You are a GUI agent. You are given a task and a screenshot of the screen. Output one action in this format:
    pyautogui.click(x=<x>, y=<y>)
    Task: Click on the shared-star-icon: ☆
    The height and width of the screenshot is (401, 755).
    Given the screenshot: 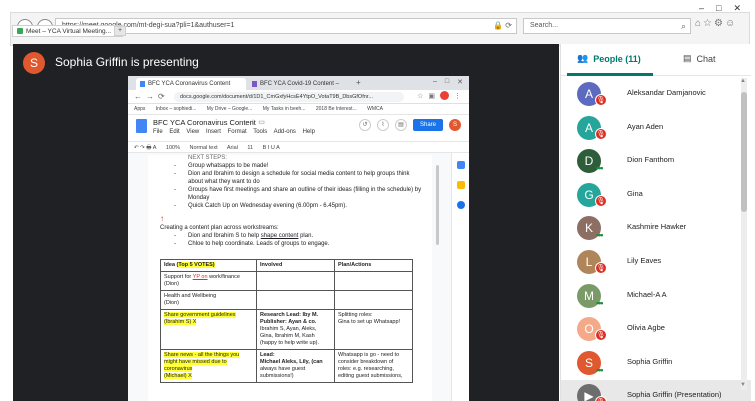 What is the action you would take?
    pyautogui.click(x=420, y=96)
    